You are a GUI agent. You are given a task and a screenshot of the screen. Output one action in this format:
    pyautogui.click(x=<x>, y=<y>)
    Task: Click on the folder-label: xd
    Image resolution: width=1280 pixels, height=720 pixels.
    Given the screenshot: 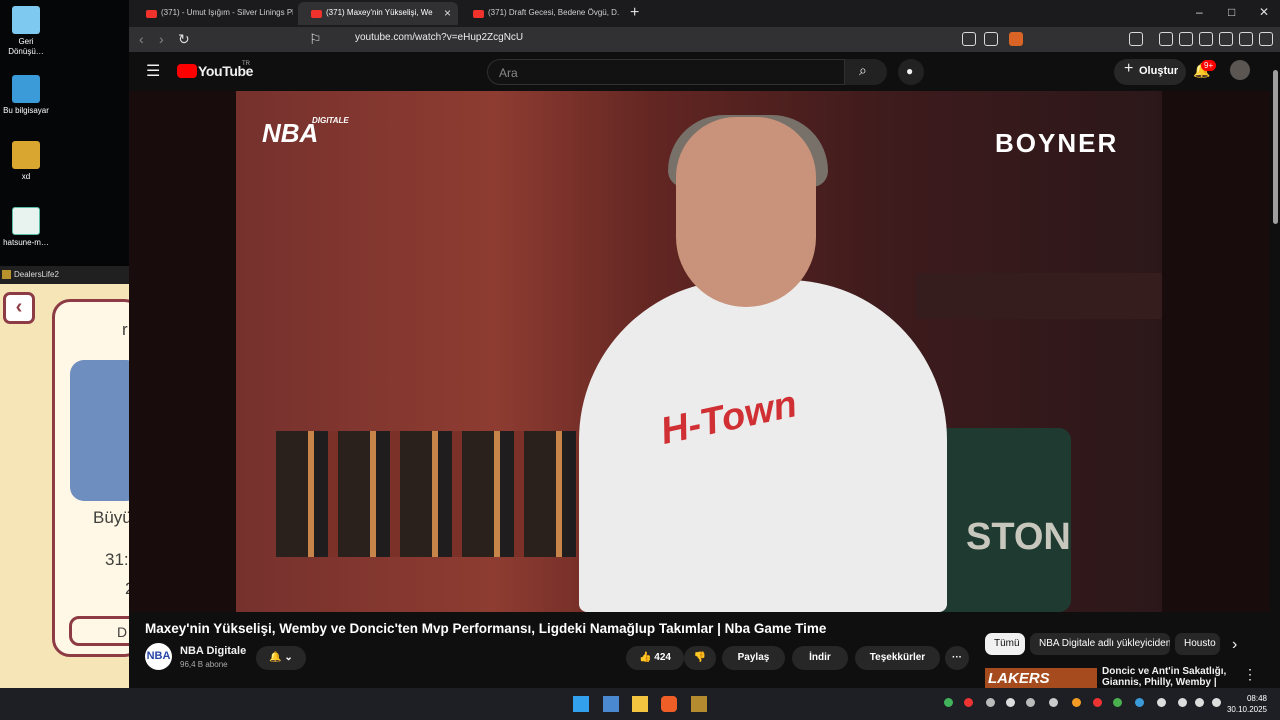 What is the action you would take?
    pyautogui.click(x=26, y=176)
    